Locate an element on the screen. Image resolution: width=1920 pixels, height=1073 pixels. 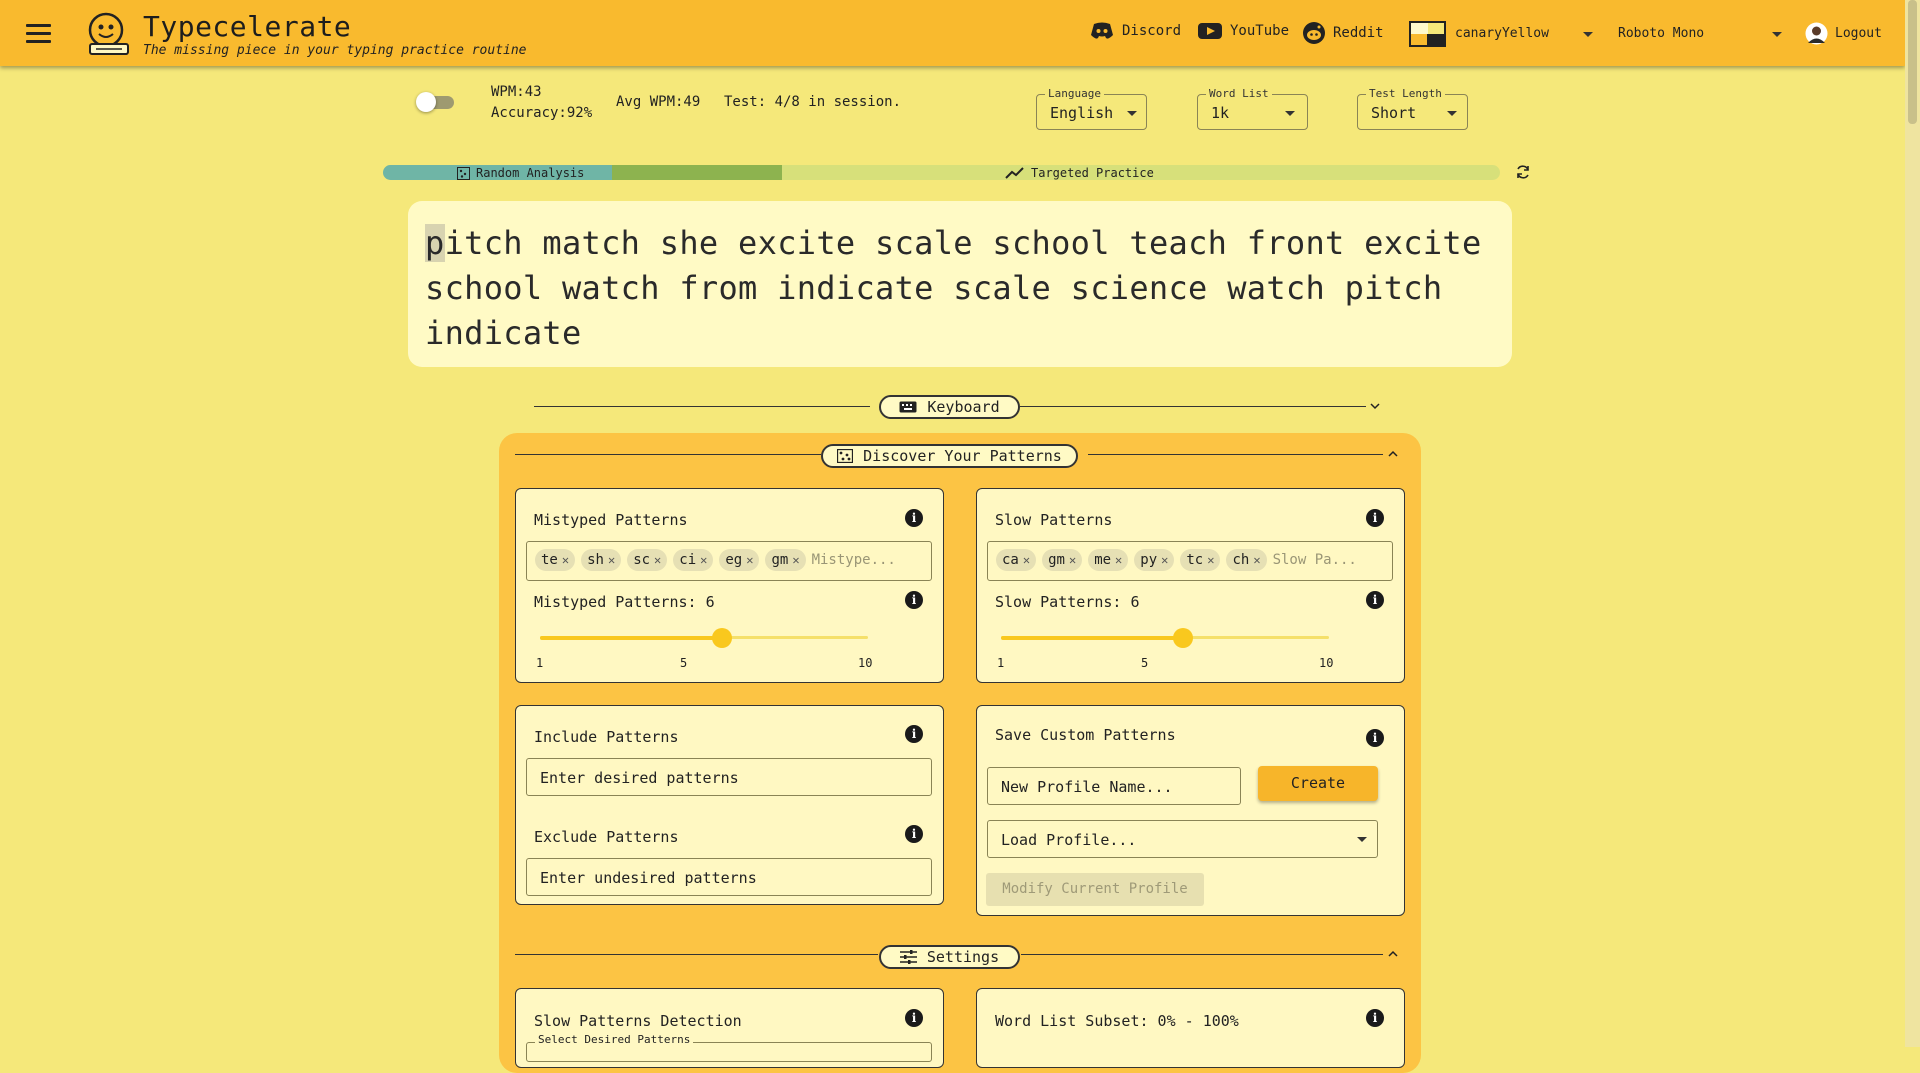
theme-swatch-icon is located at coordinates (1427, 34).